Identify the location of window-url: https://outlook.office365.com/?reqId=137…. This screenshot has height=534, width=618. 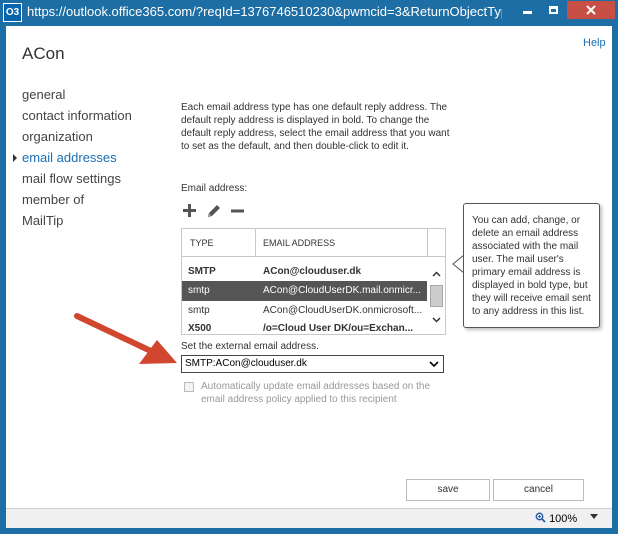
(264, 11).